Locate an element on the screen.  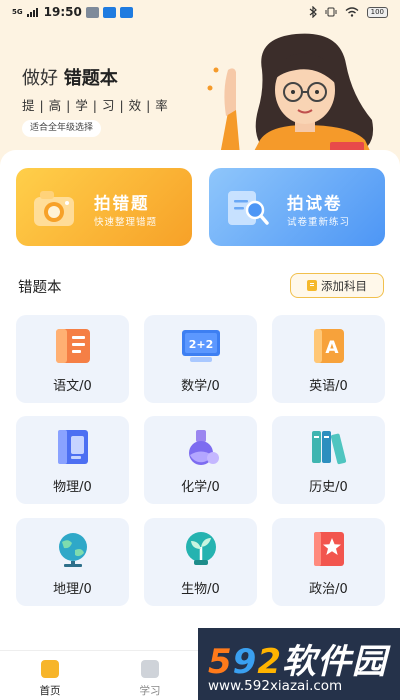
letter-a-icon: A is located at coordinates (329, 346).